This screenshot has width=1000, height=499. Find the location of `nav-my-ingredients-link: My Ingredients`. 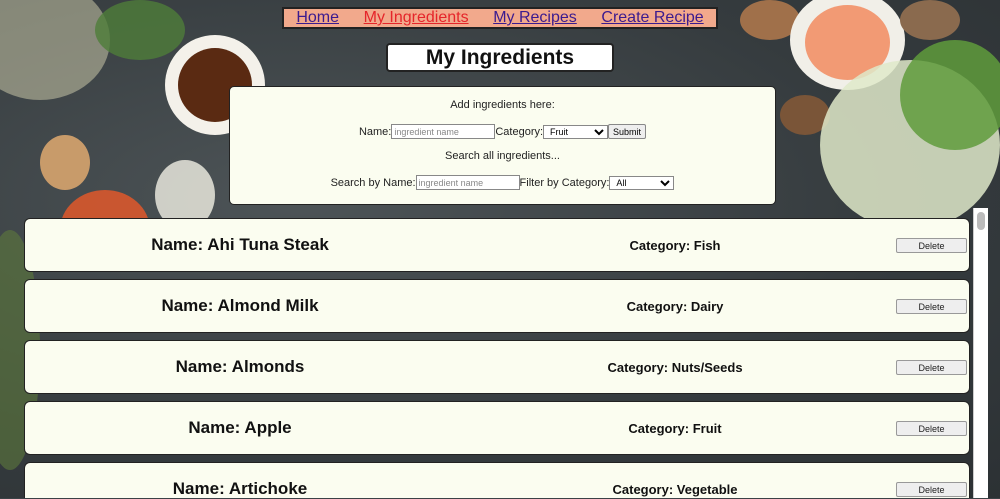

nav-my-ingredients-link: My Ingredients is located at coordinates (416, 18).